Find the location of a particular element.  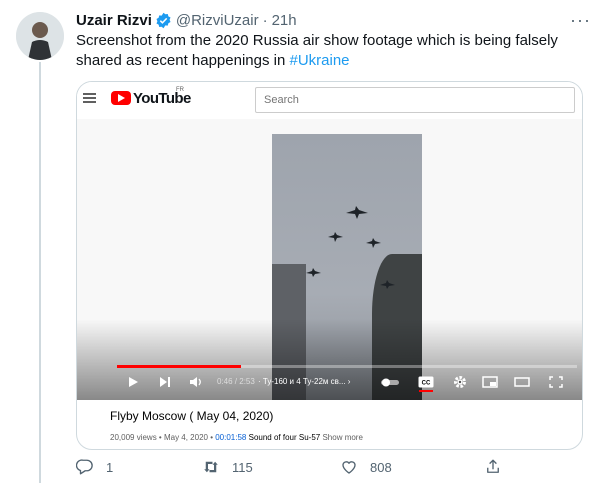

reply-icon is located at coordinates (84, 467).